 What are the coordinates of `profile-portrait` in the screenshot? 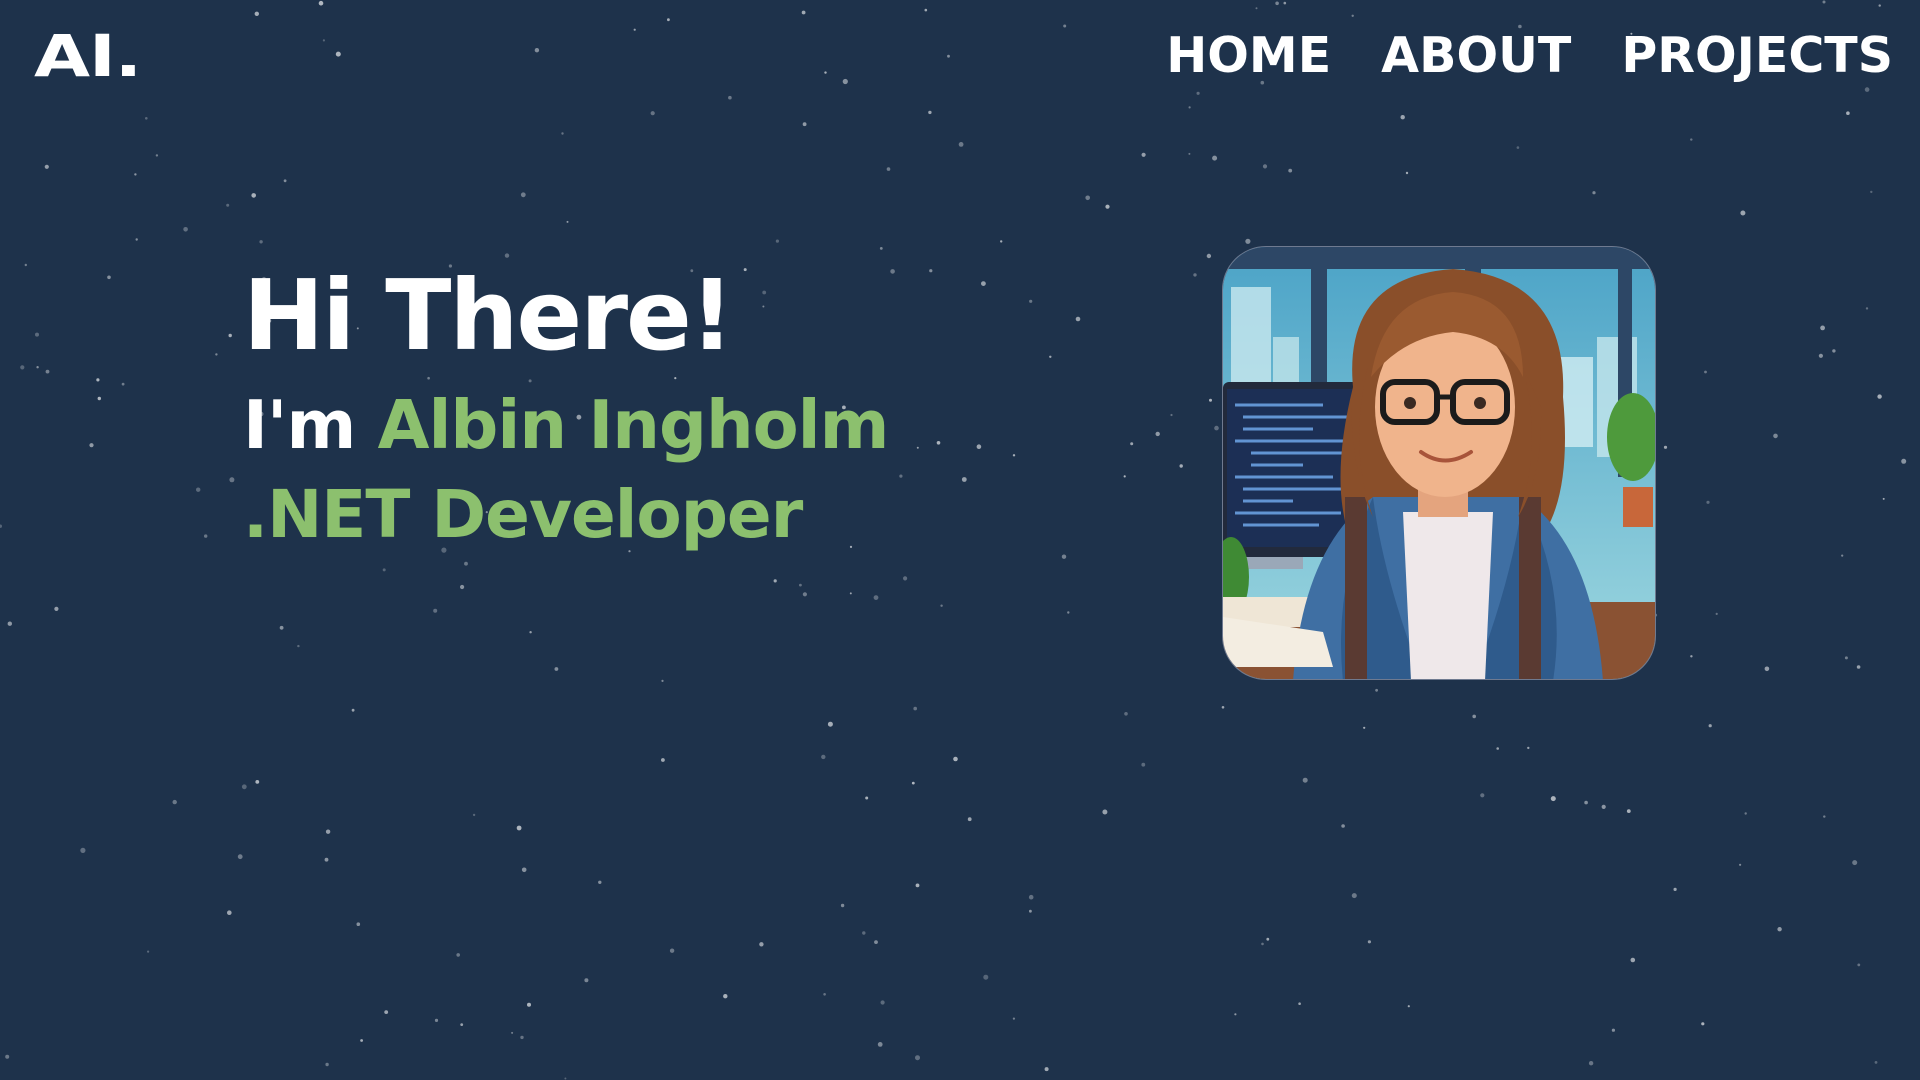 It's located at (1439, 463).